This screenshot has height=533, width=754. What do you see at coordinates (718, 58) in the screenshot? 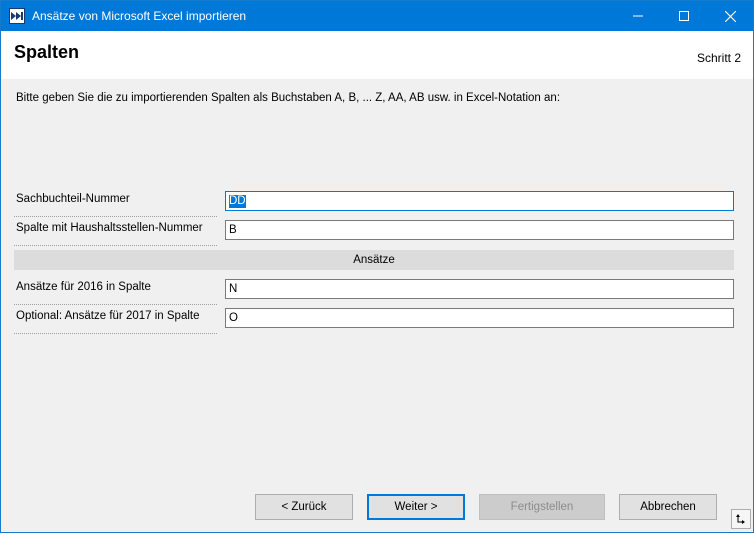
I see `step-indicator: Schritt 2` at bounding box center [718, 58].